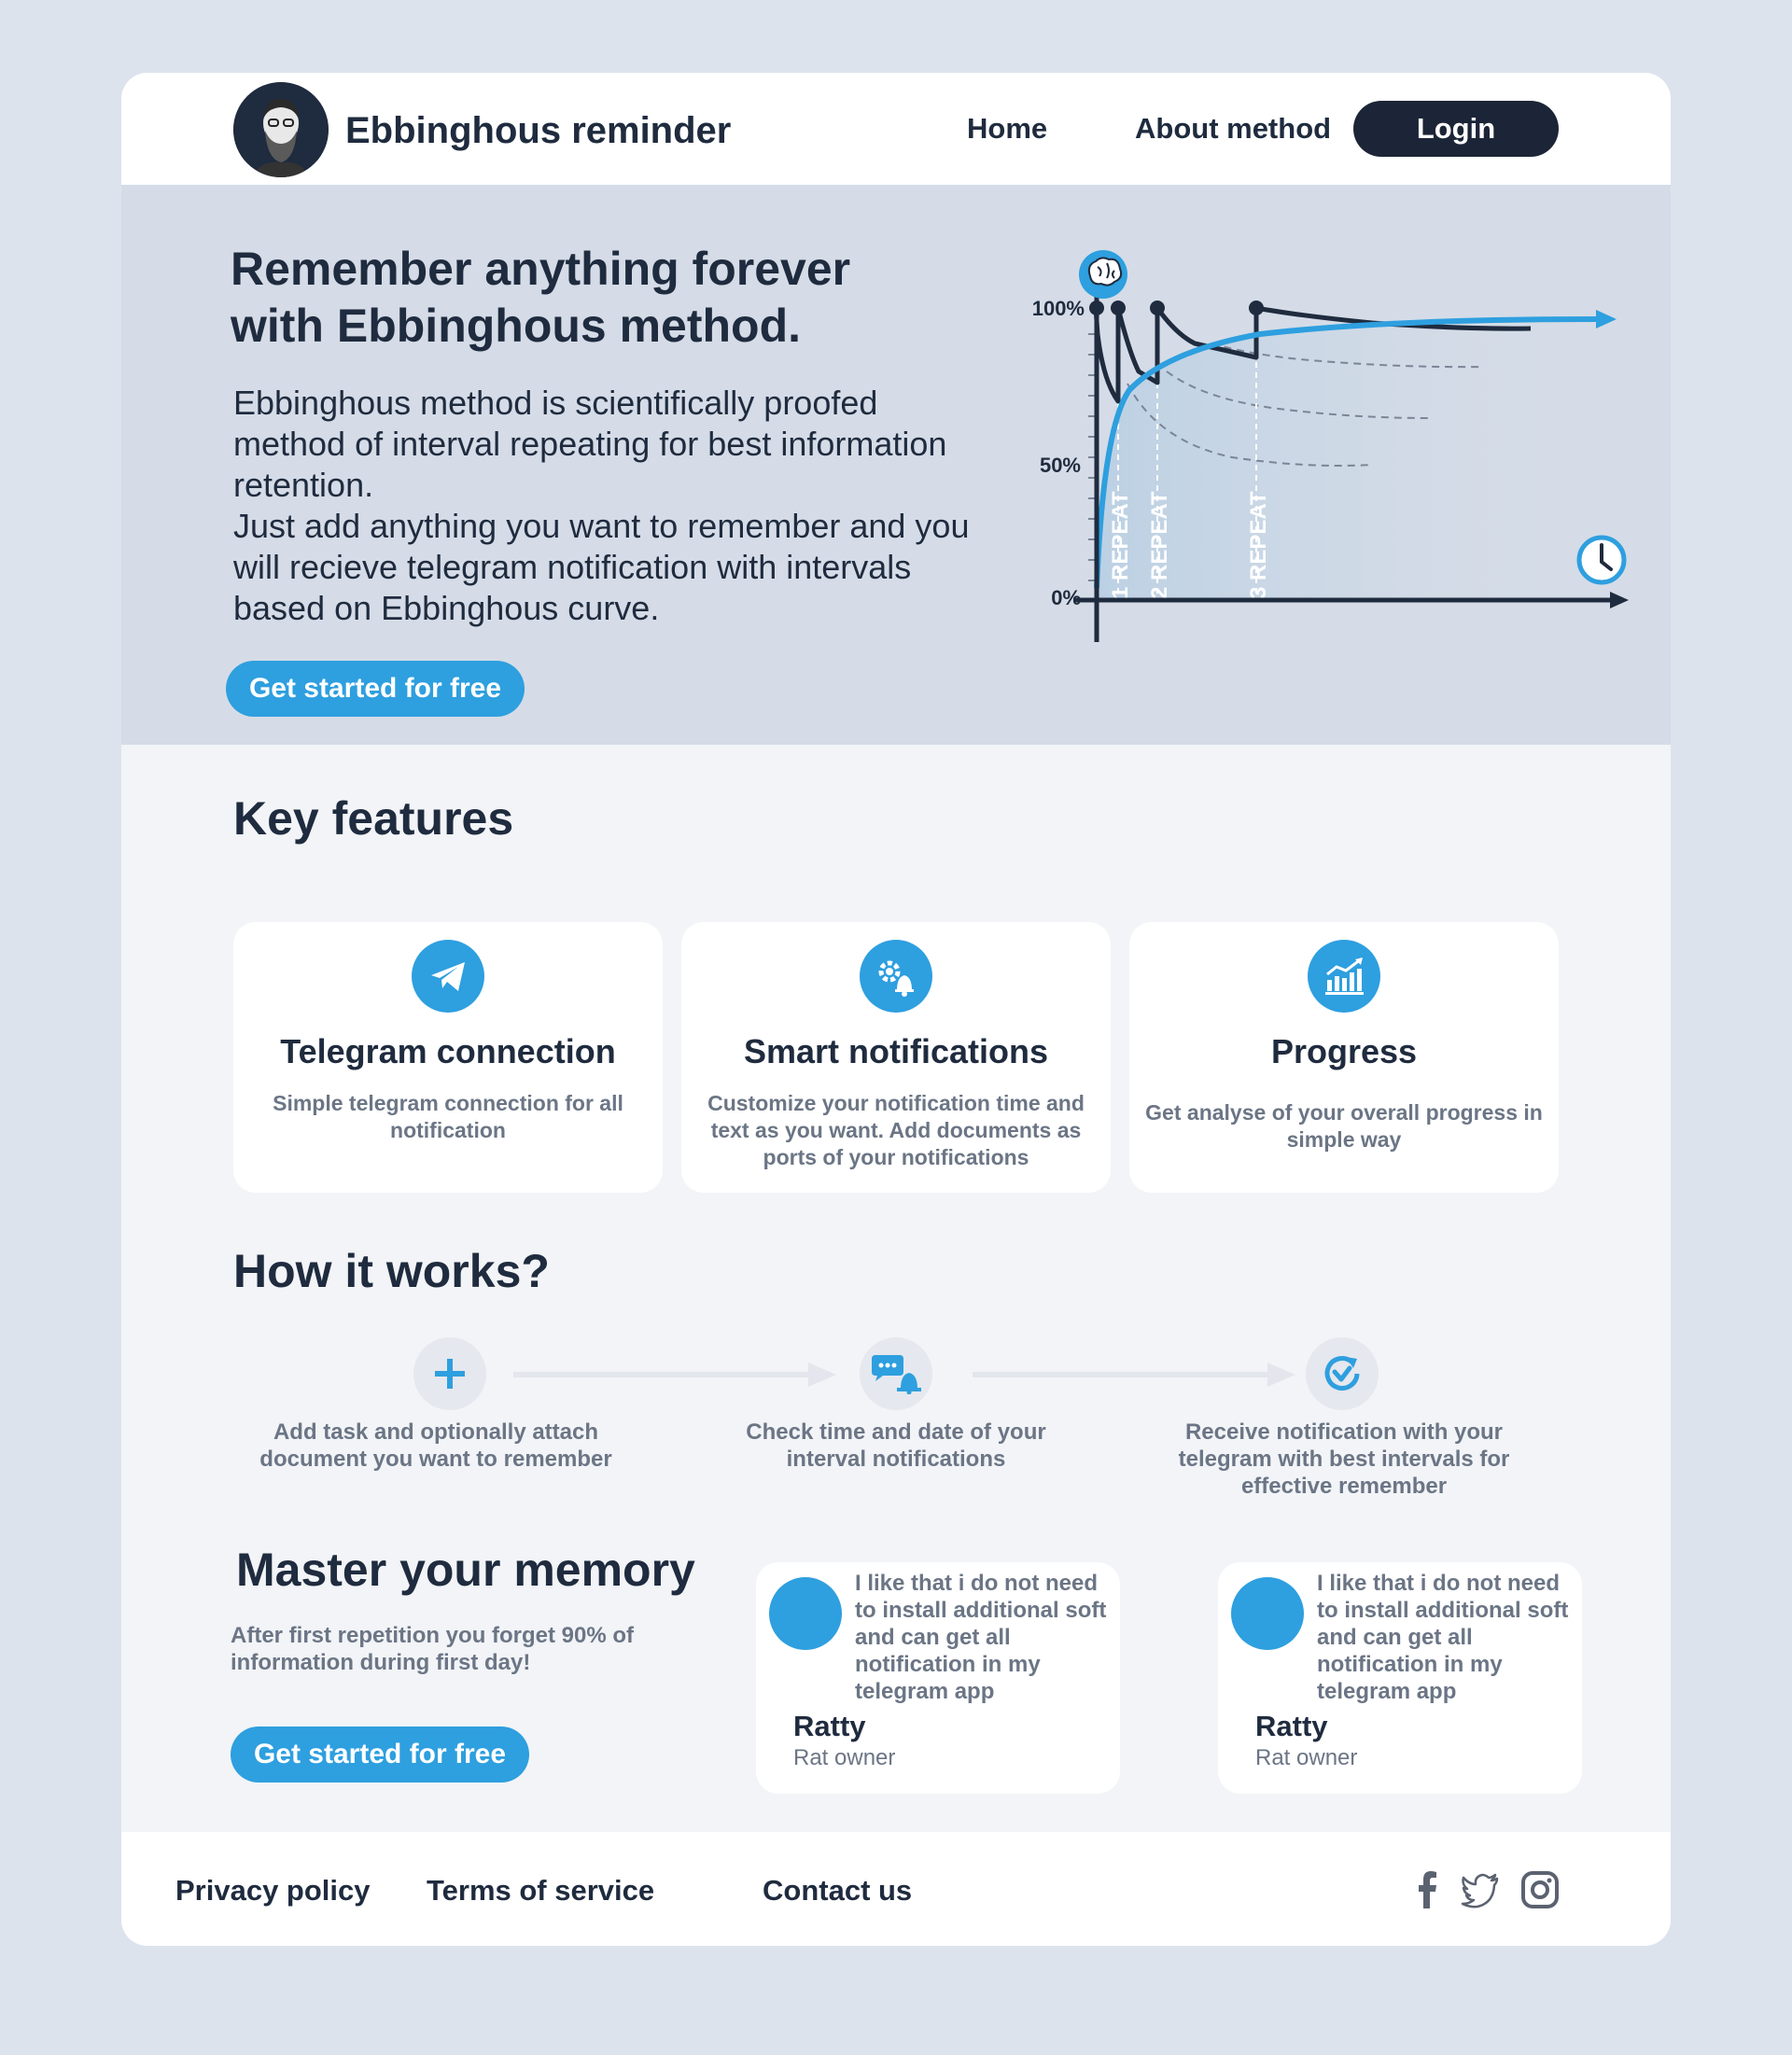 This screenshot has width=1792, height=2055. What do you see at coordinates (1428, 1889) in the screenshot?
I see `facebook-icon` at bounding box center [1428, 1889].